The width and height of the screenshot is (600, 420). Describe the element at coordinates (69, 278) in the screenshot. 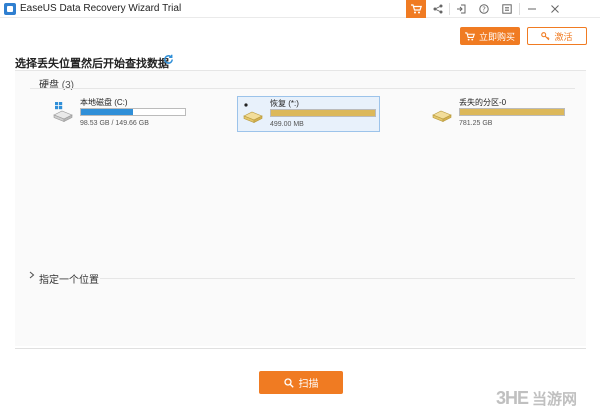

I see `specify-location-toggle: 指定一个位置` at that location.